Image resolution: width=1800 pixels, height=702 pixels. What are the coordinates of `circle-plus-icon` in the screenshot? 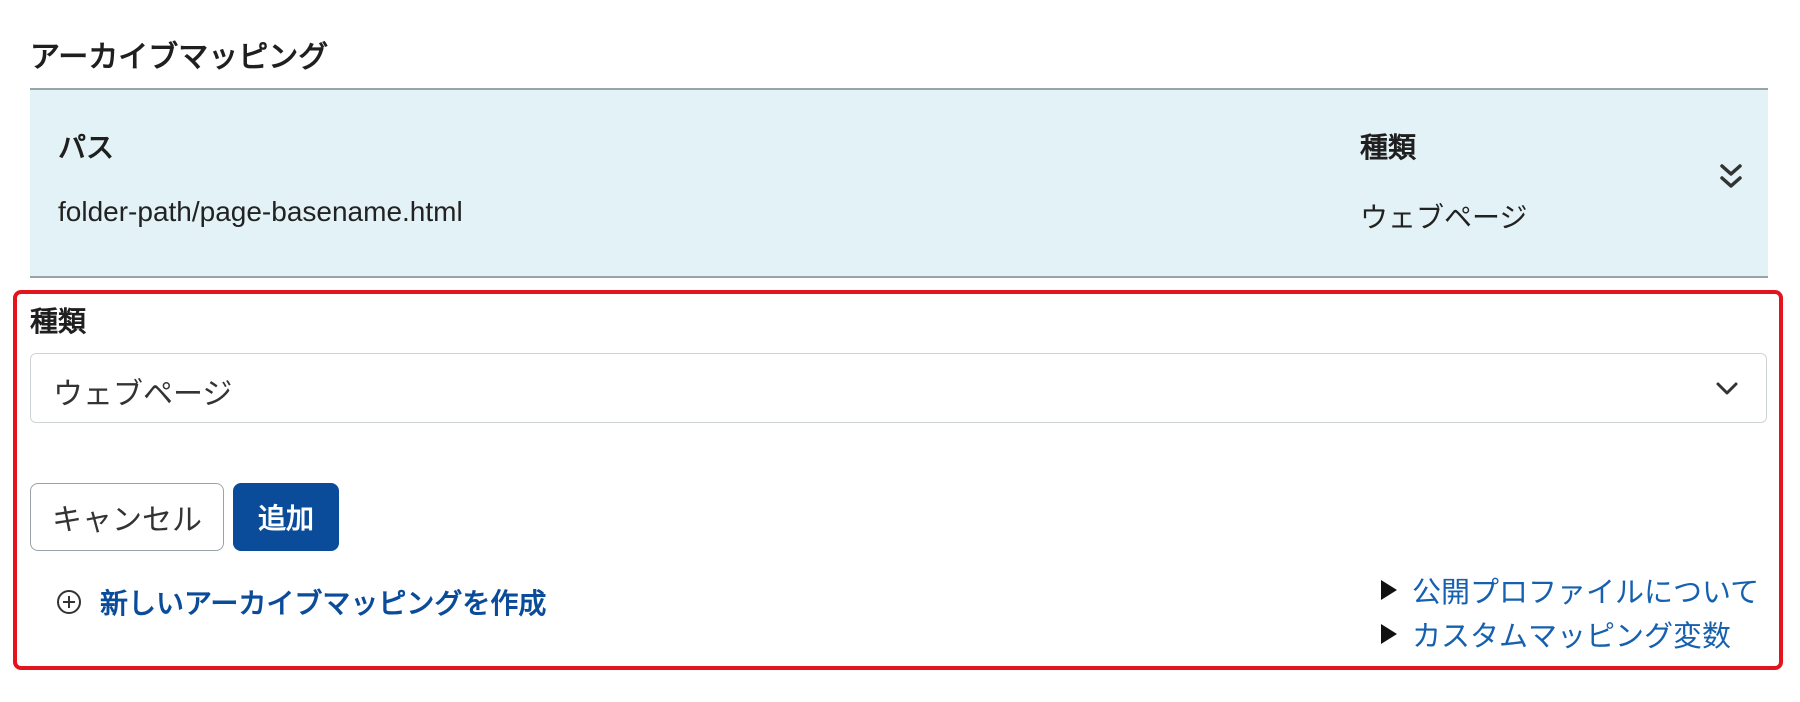 It's located at (69, 602).